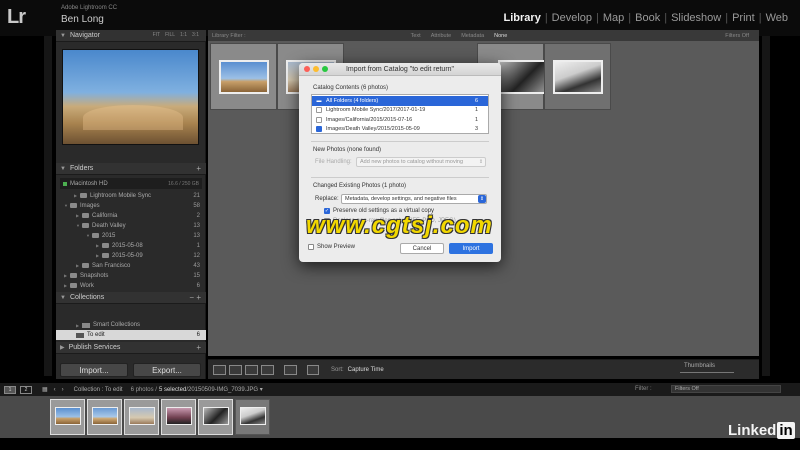 This screenshot has width=800, height=450. I want to click on folder-2015-05-09: ▶ 2015-05-09 12, so click(131, 256).